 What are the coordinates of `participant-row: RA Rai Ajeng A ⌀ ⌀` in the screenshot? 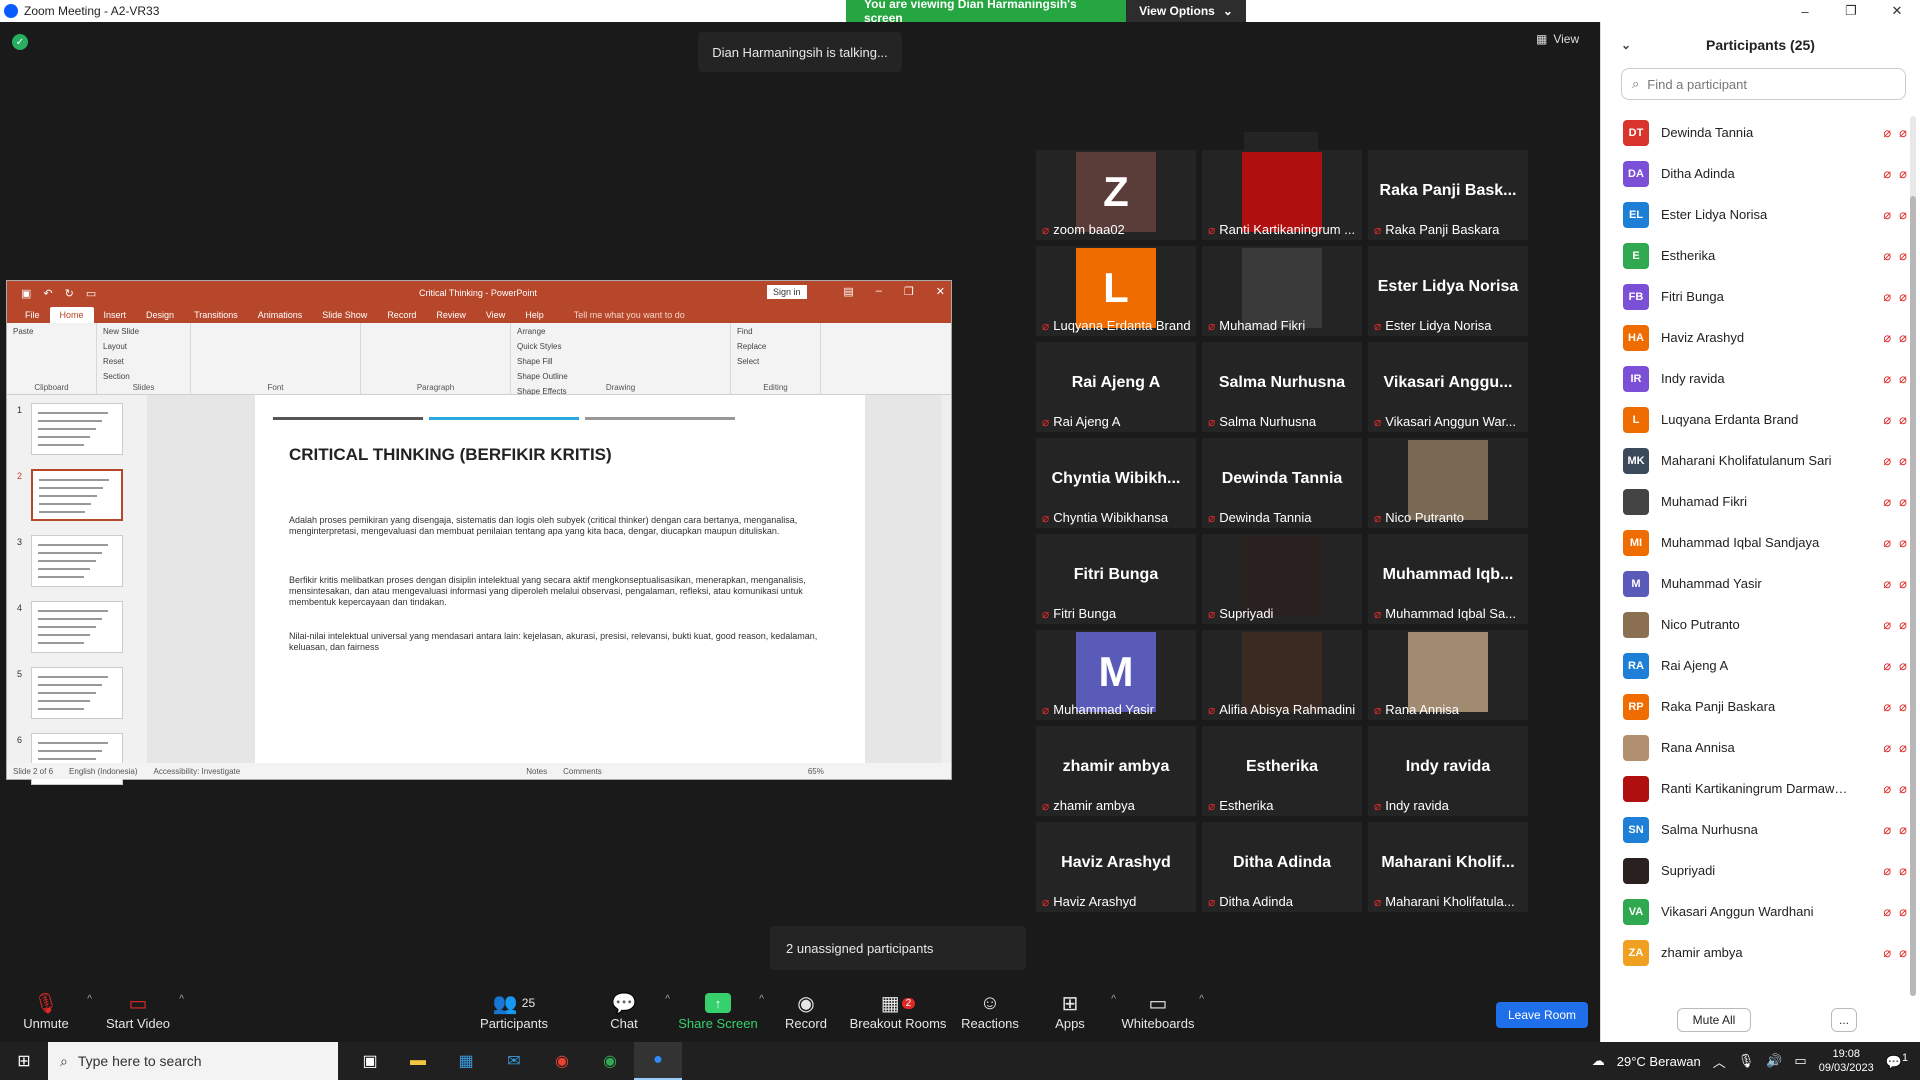 It's located at (1765, 665).